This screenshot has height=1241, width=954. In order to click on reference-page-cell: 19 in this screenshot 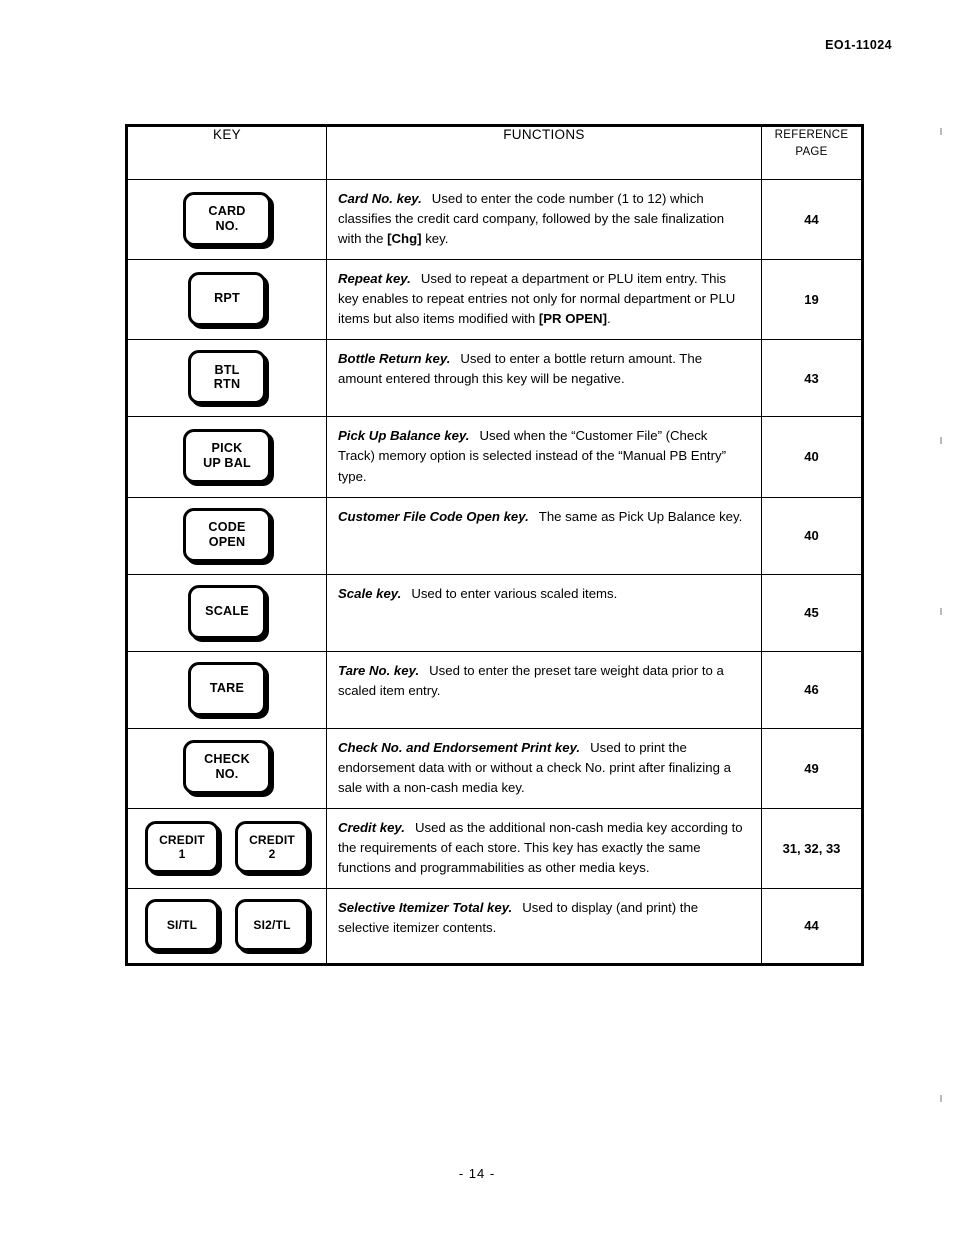, I will do `click(812, 300)`.